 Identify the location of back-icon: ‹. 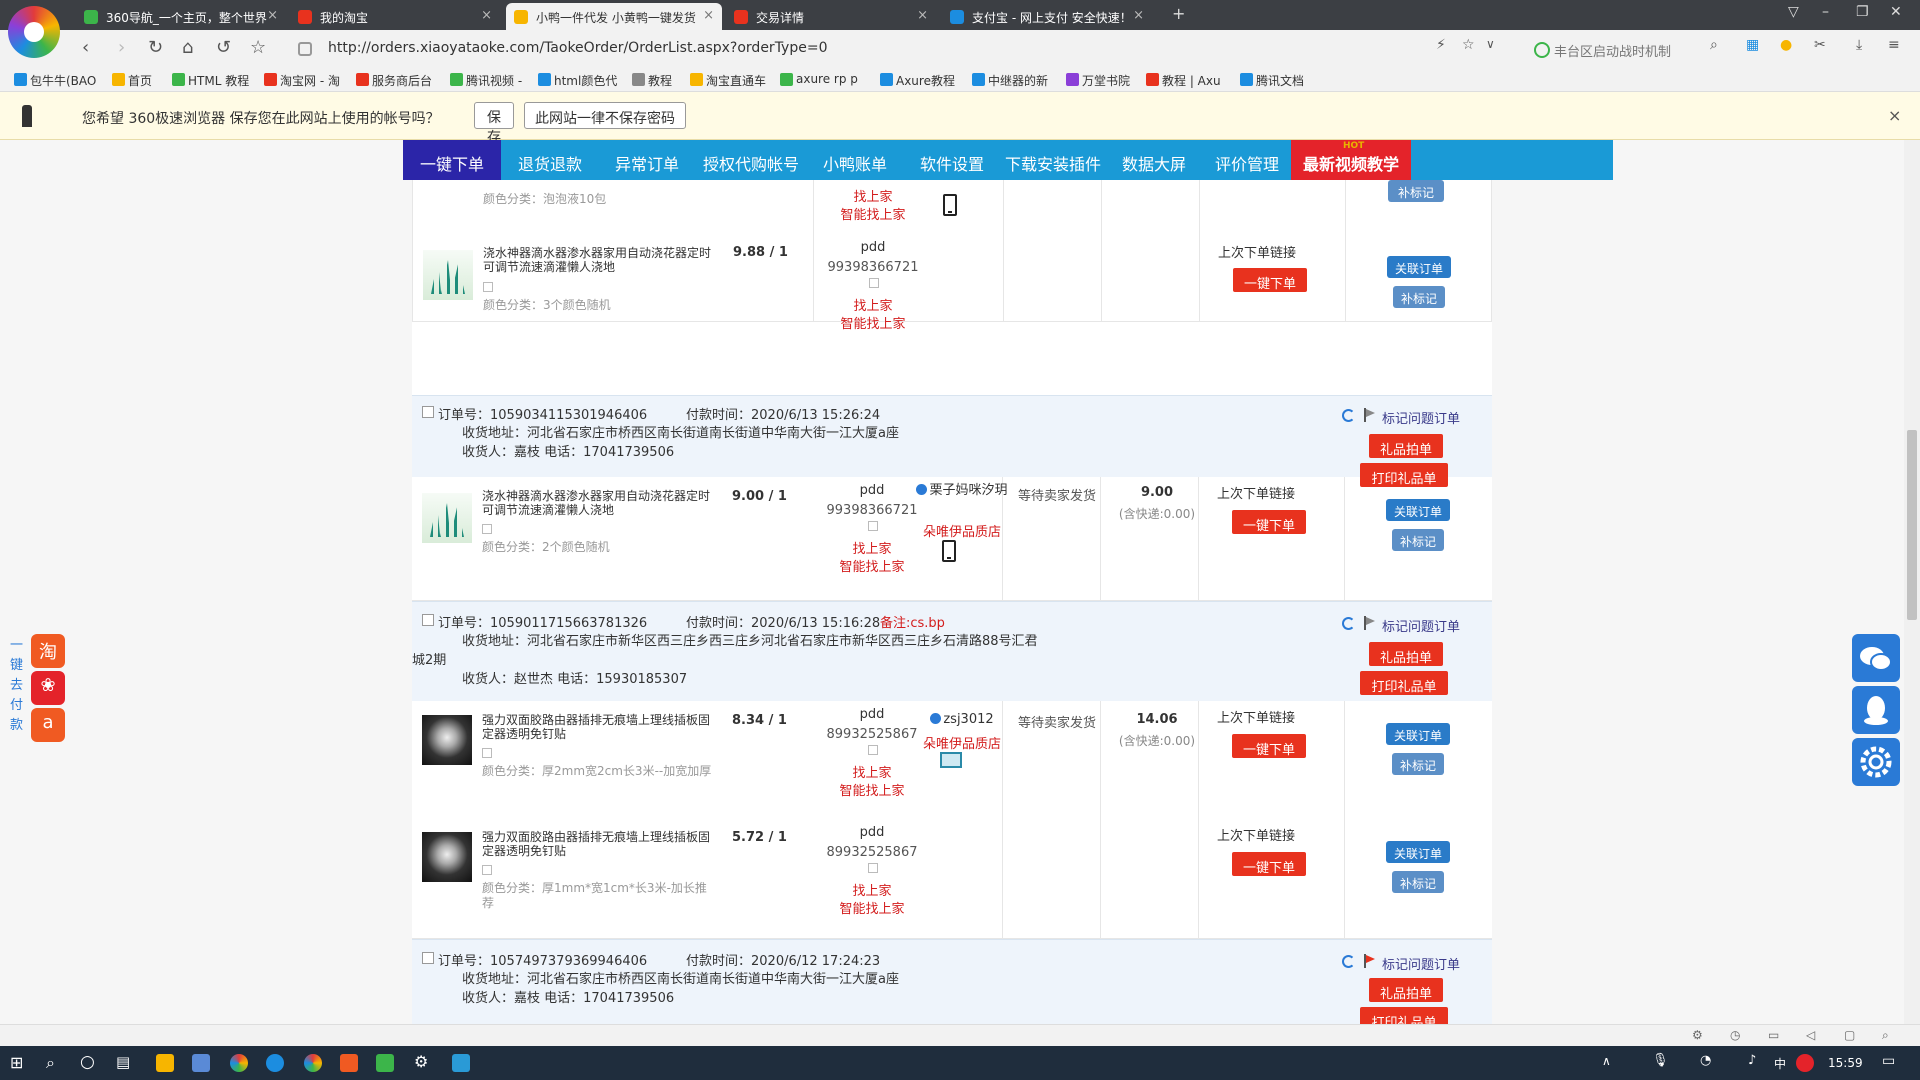
(85, 47).